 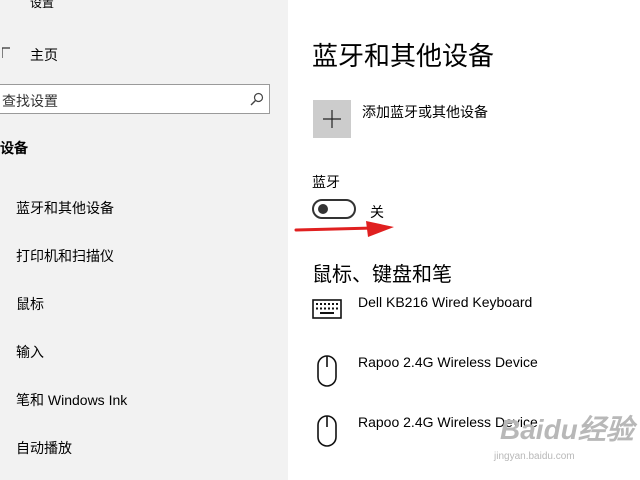 What do you see at coordinates (567, 429) in the screenshot?
I see `watermark-logo-text: Baidu经验` at bounding box center [567, 429].